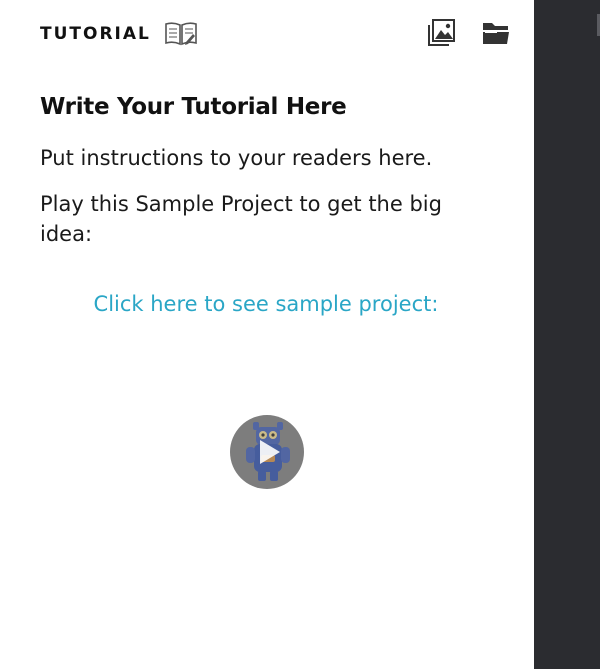 The height and width of the screenshot is (669, 600). I want to click on image-gallery-icon, so click(441, 33).